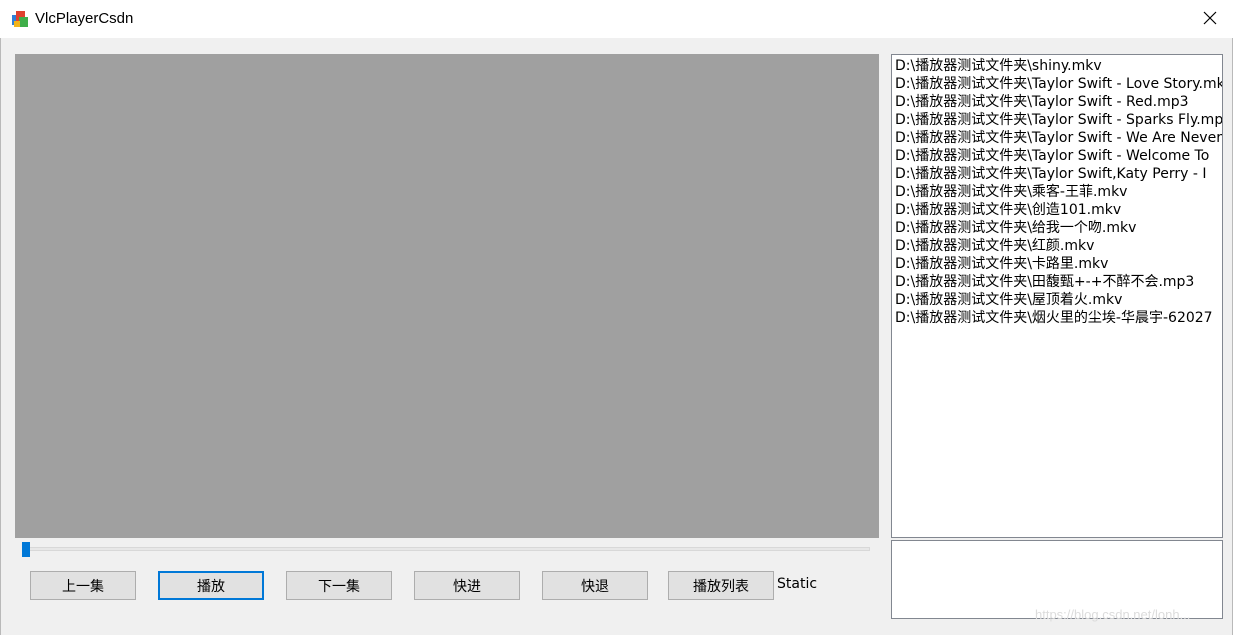 The height and width of the screenshot is (635, 1233). What do you see at coordinates (1057, 282) in the screenshot?
I see `playlist-item: D:\播放器测试文件夹\田馥甄+-+不醉不会.mp3` at bounding box center [1057, 282].